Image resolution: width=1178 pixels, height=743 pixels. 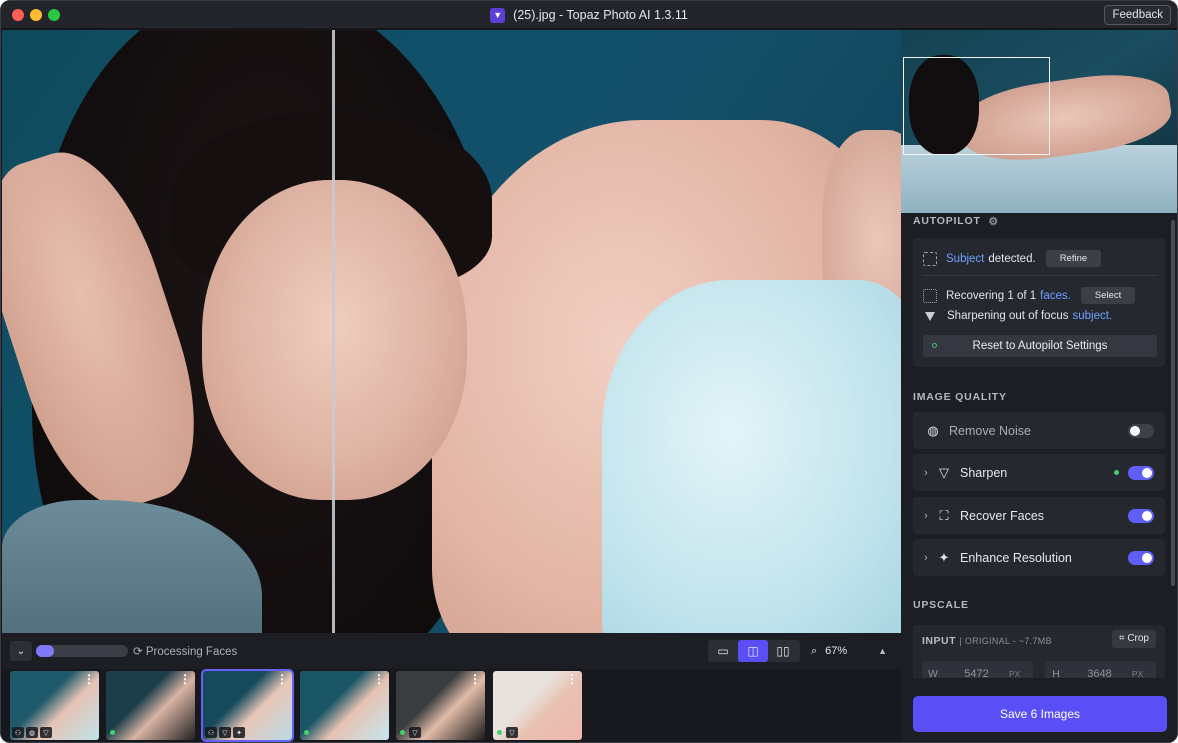 I want to click on chevron-up-icon: ▲, so click(x=882, y=651).